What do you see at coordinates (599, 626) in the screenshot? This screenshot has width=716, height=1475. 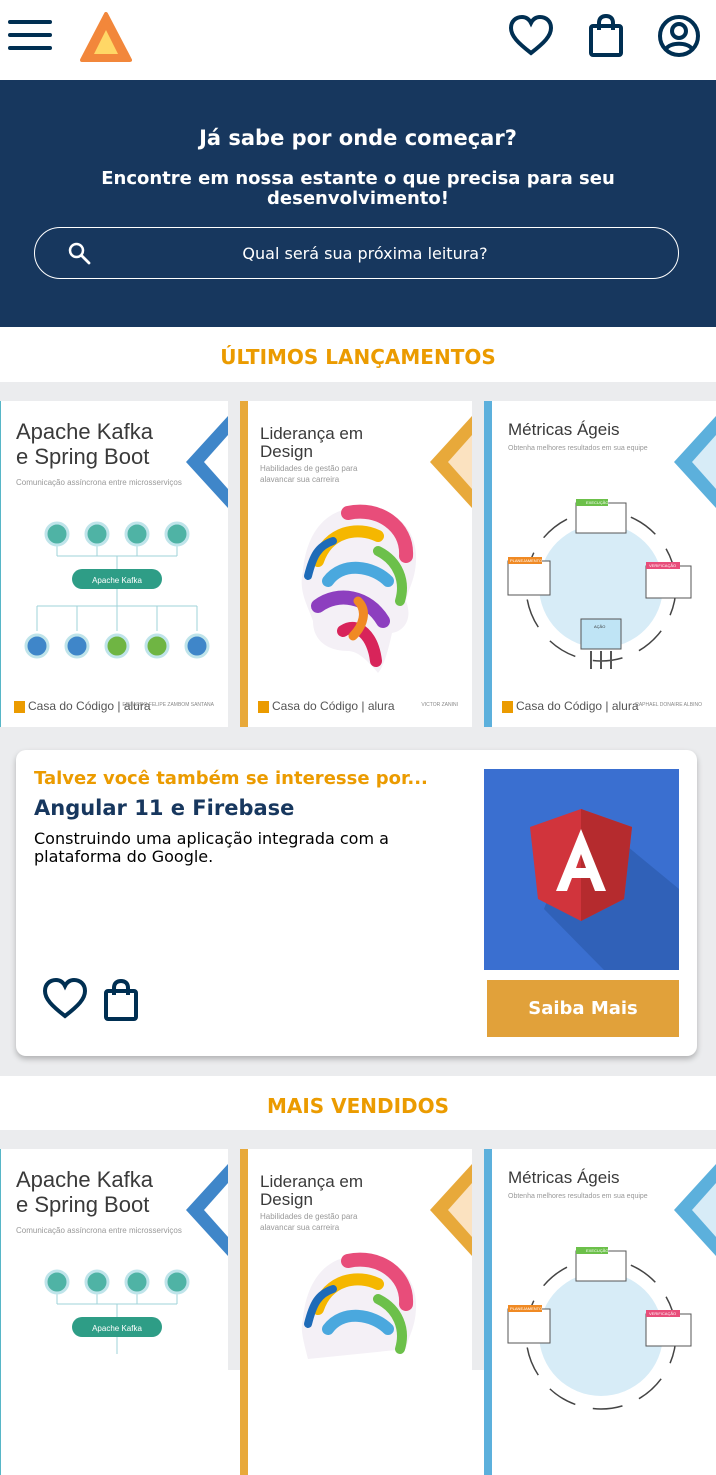 I see `svg-text: AÇÃO` at bounding box center [599, 626].